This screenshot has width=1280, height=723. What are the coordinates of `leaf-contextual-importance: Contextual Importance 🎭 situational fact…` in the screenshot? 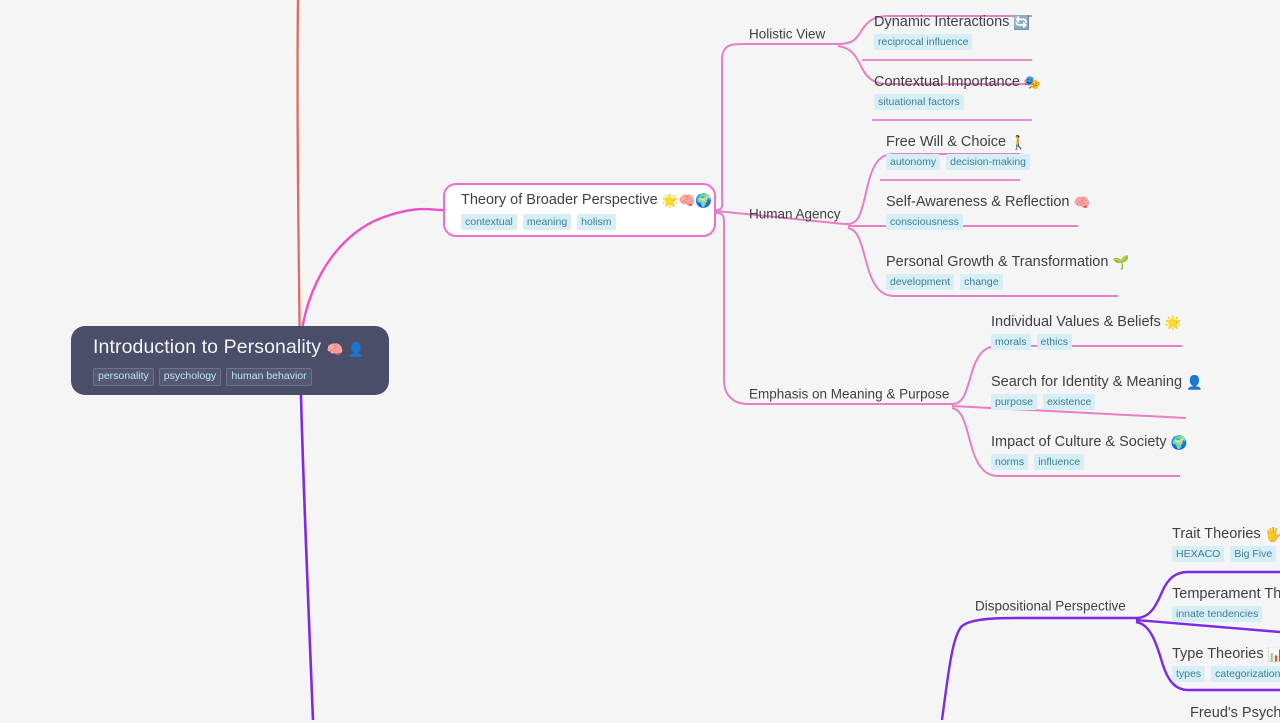 It's located at (957, 91).